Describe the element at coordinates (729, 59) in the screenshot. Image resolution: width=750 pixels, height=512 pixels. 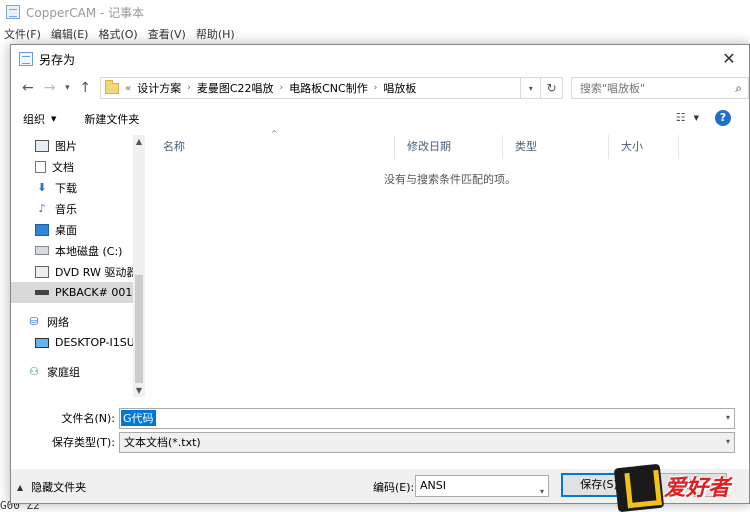
I see `close-icon: ✕` at that location.